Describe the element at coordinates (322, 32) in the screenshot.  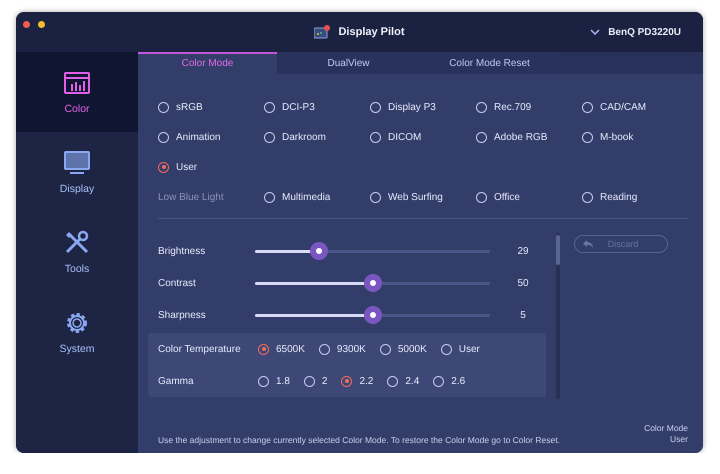
I see `app-icon` at that location.